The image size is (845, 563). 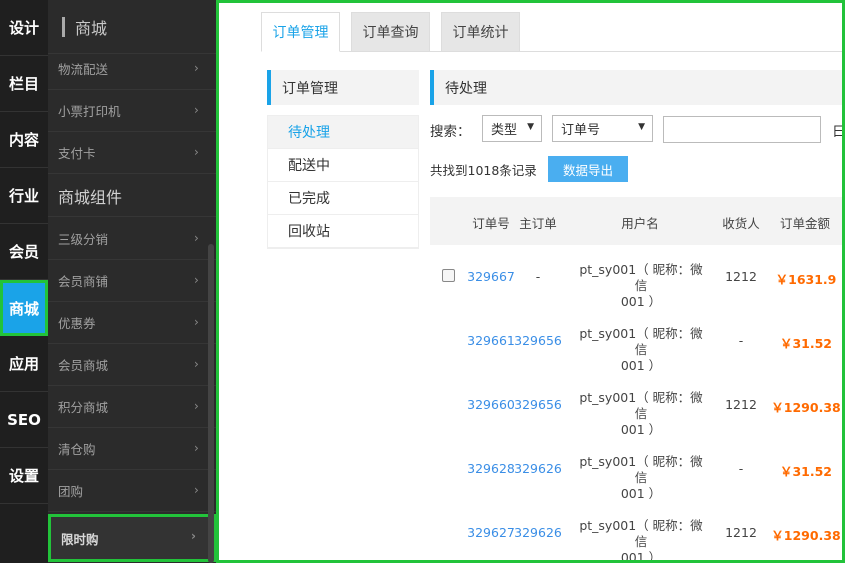 I want to click on column-header-receiver: 收货人, so click(x=741, y=223).